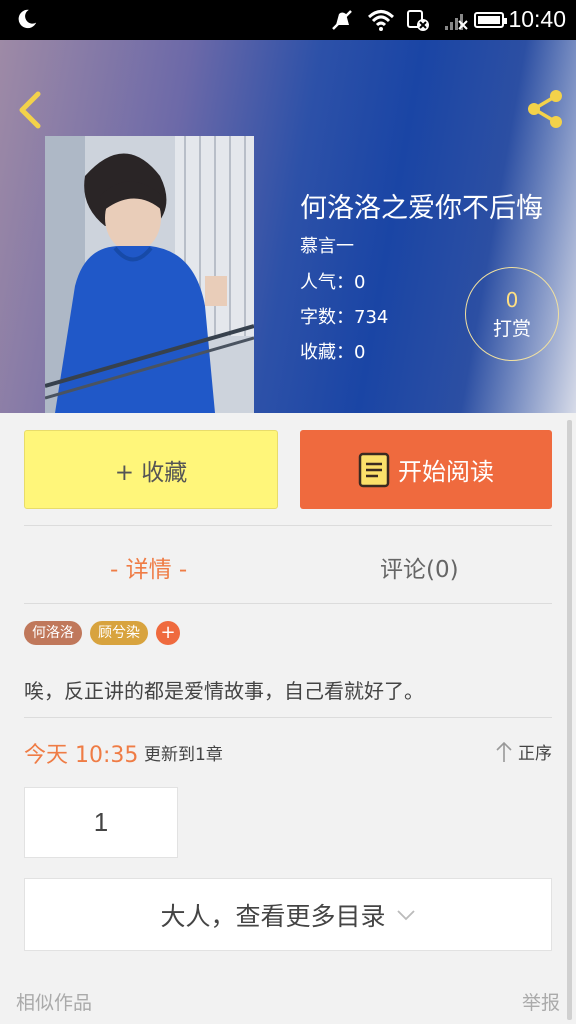 The image size is (576, 1024). Describe the element at coordinates (183, 755) in the screenshot. I see `update-text: 更新到1章` at that location.